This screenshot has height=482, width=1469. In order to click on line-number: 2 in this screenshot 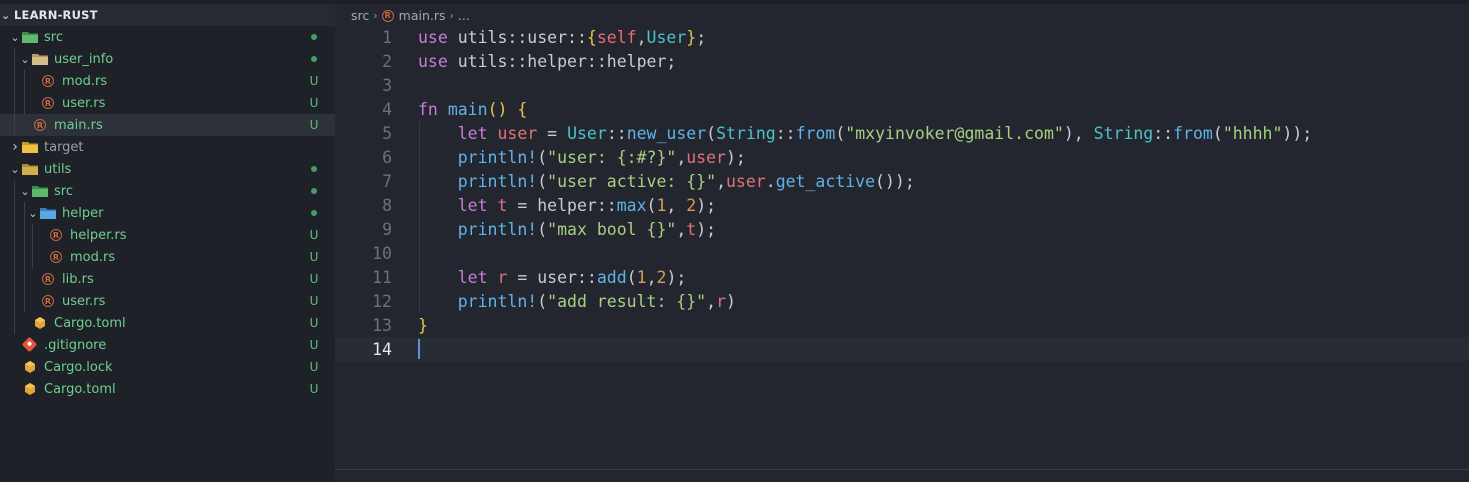, I will do `click(387, 61)`.